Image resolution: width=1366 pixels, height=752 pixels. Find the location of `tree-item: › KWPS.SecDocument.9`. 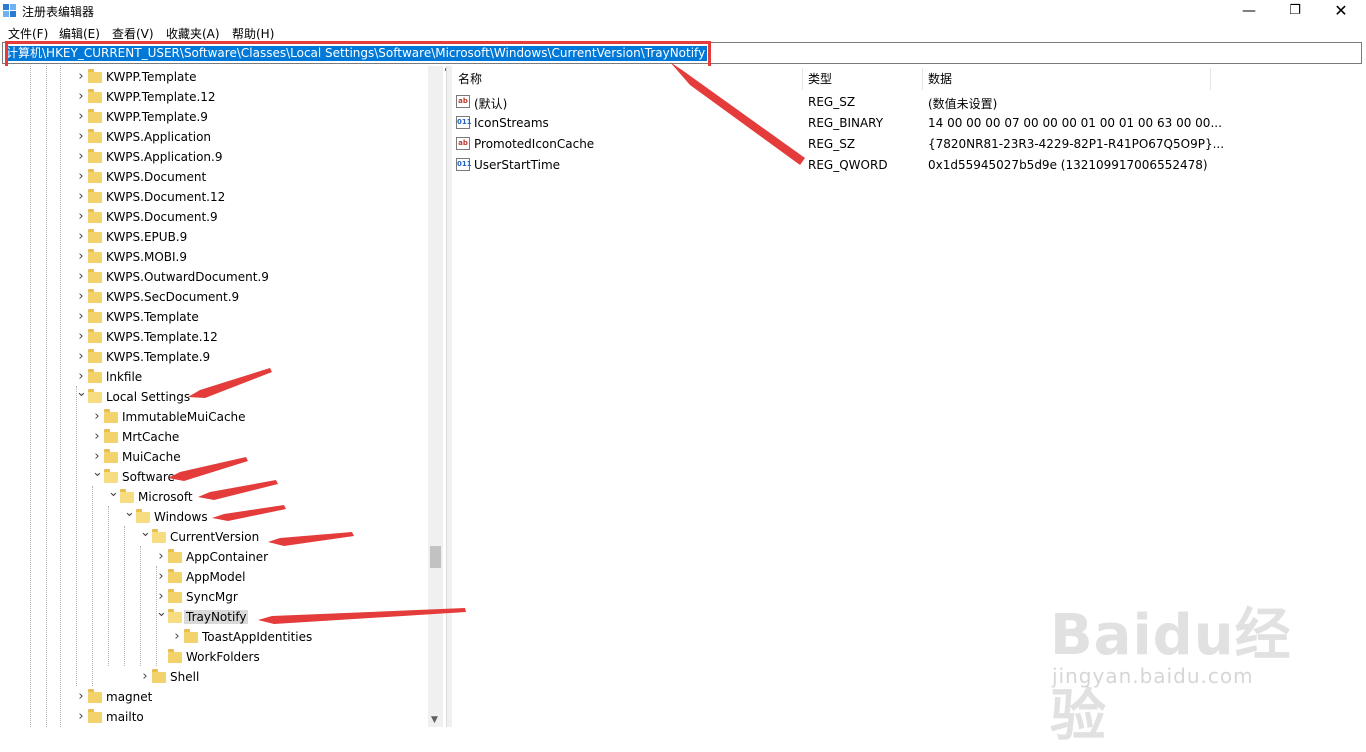

tree-item: › KWPS.SecDocument.9 is located at coordinates (214, 298).